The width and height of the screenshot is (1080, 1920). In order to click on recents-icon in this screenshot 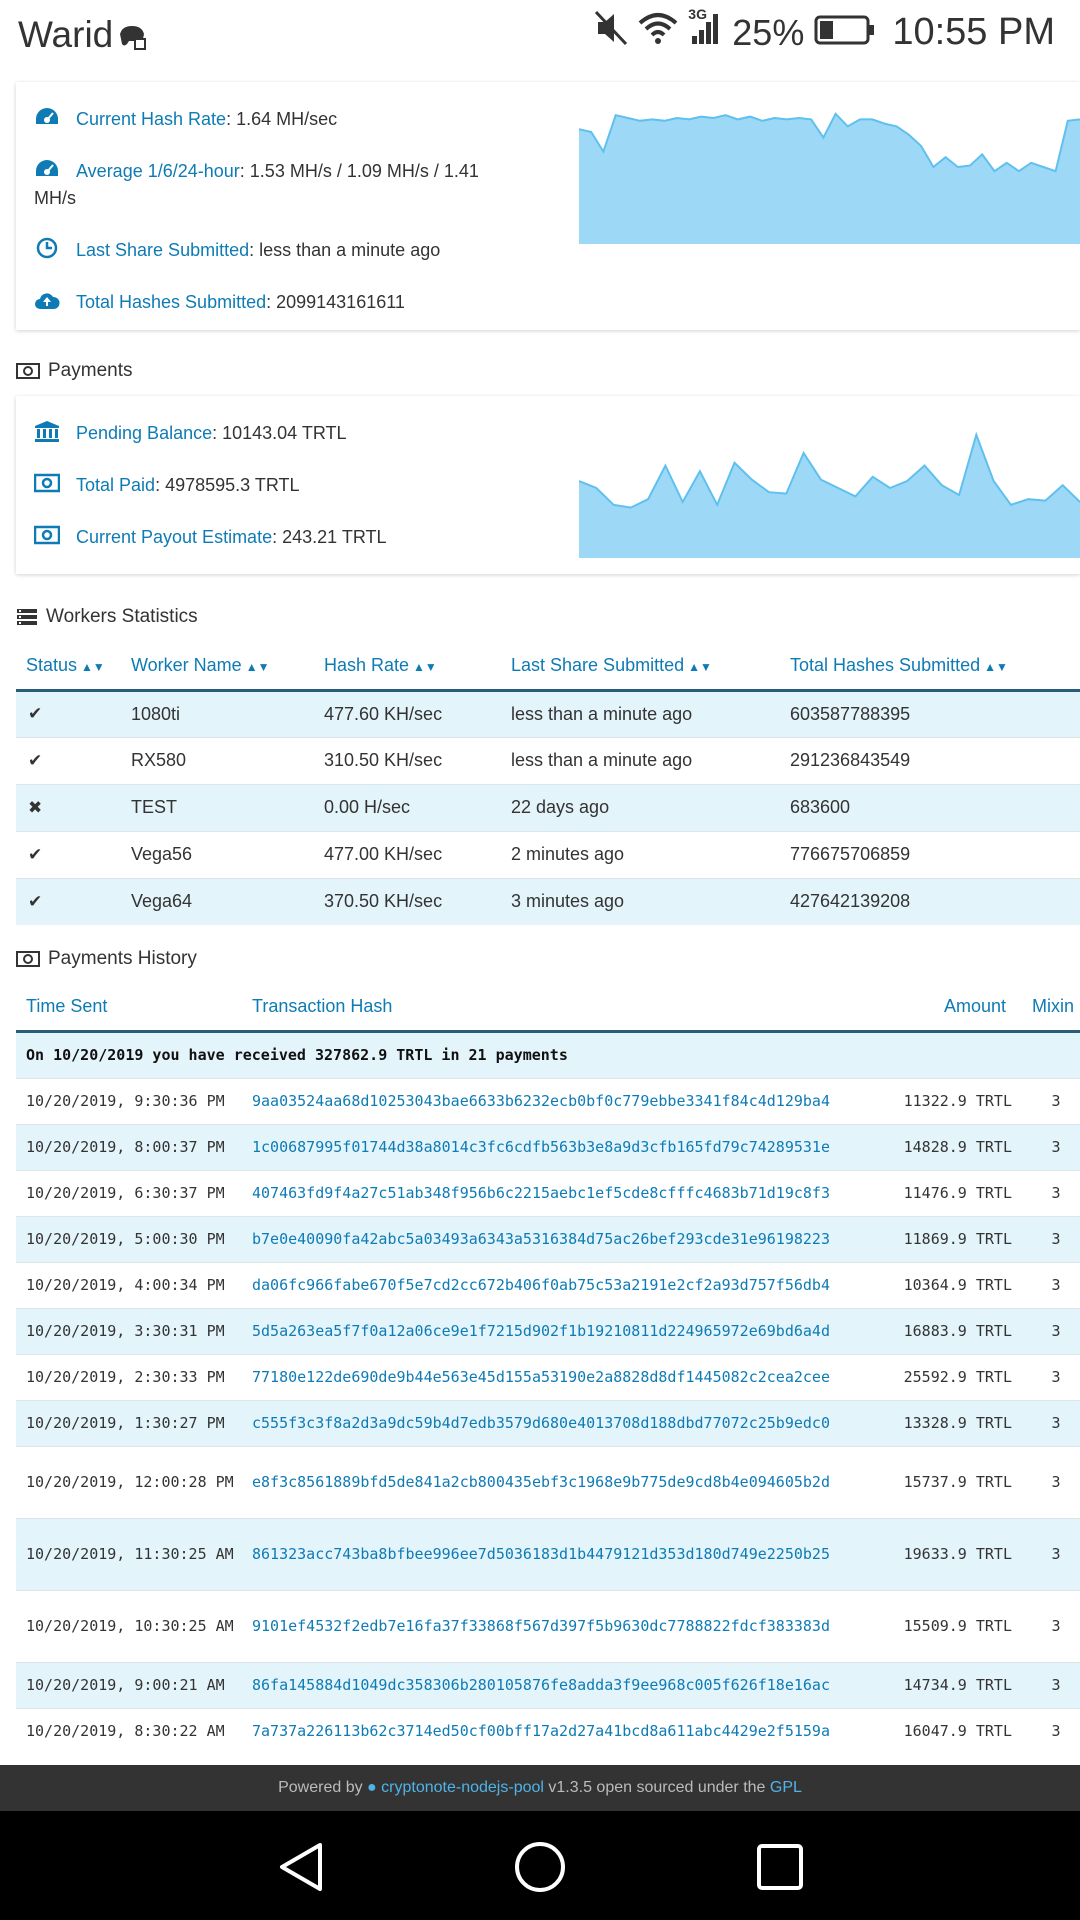, I will do `click(780, 1867)`.